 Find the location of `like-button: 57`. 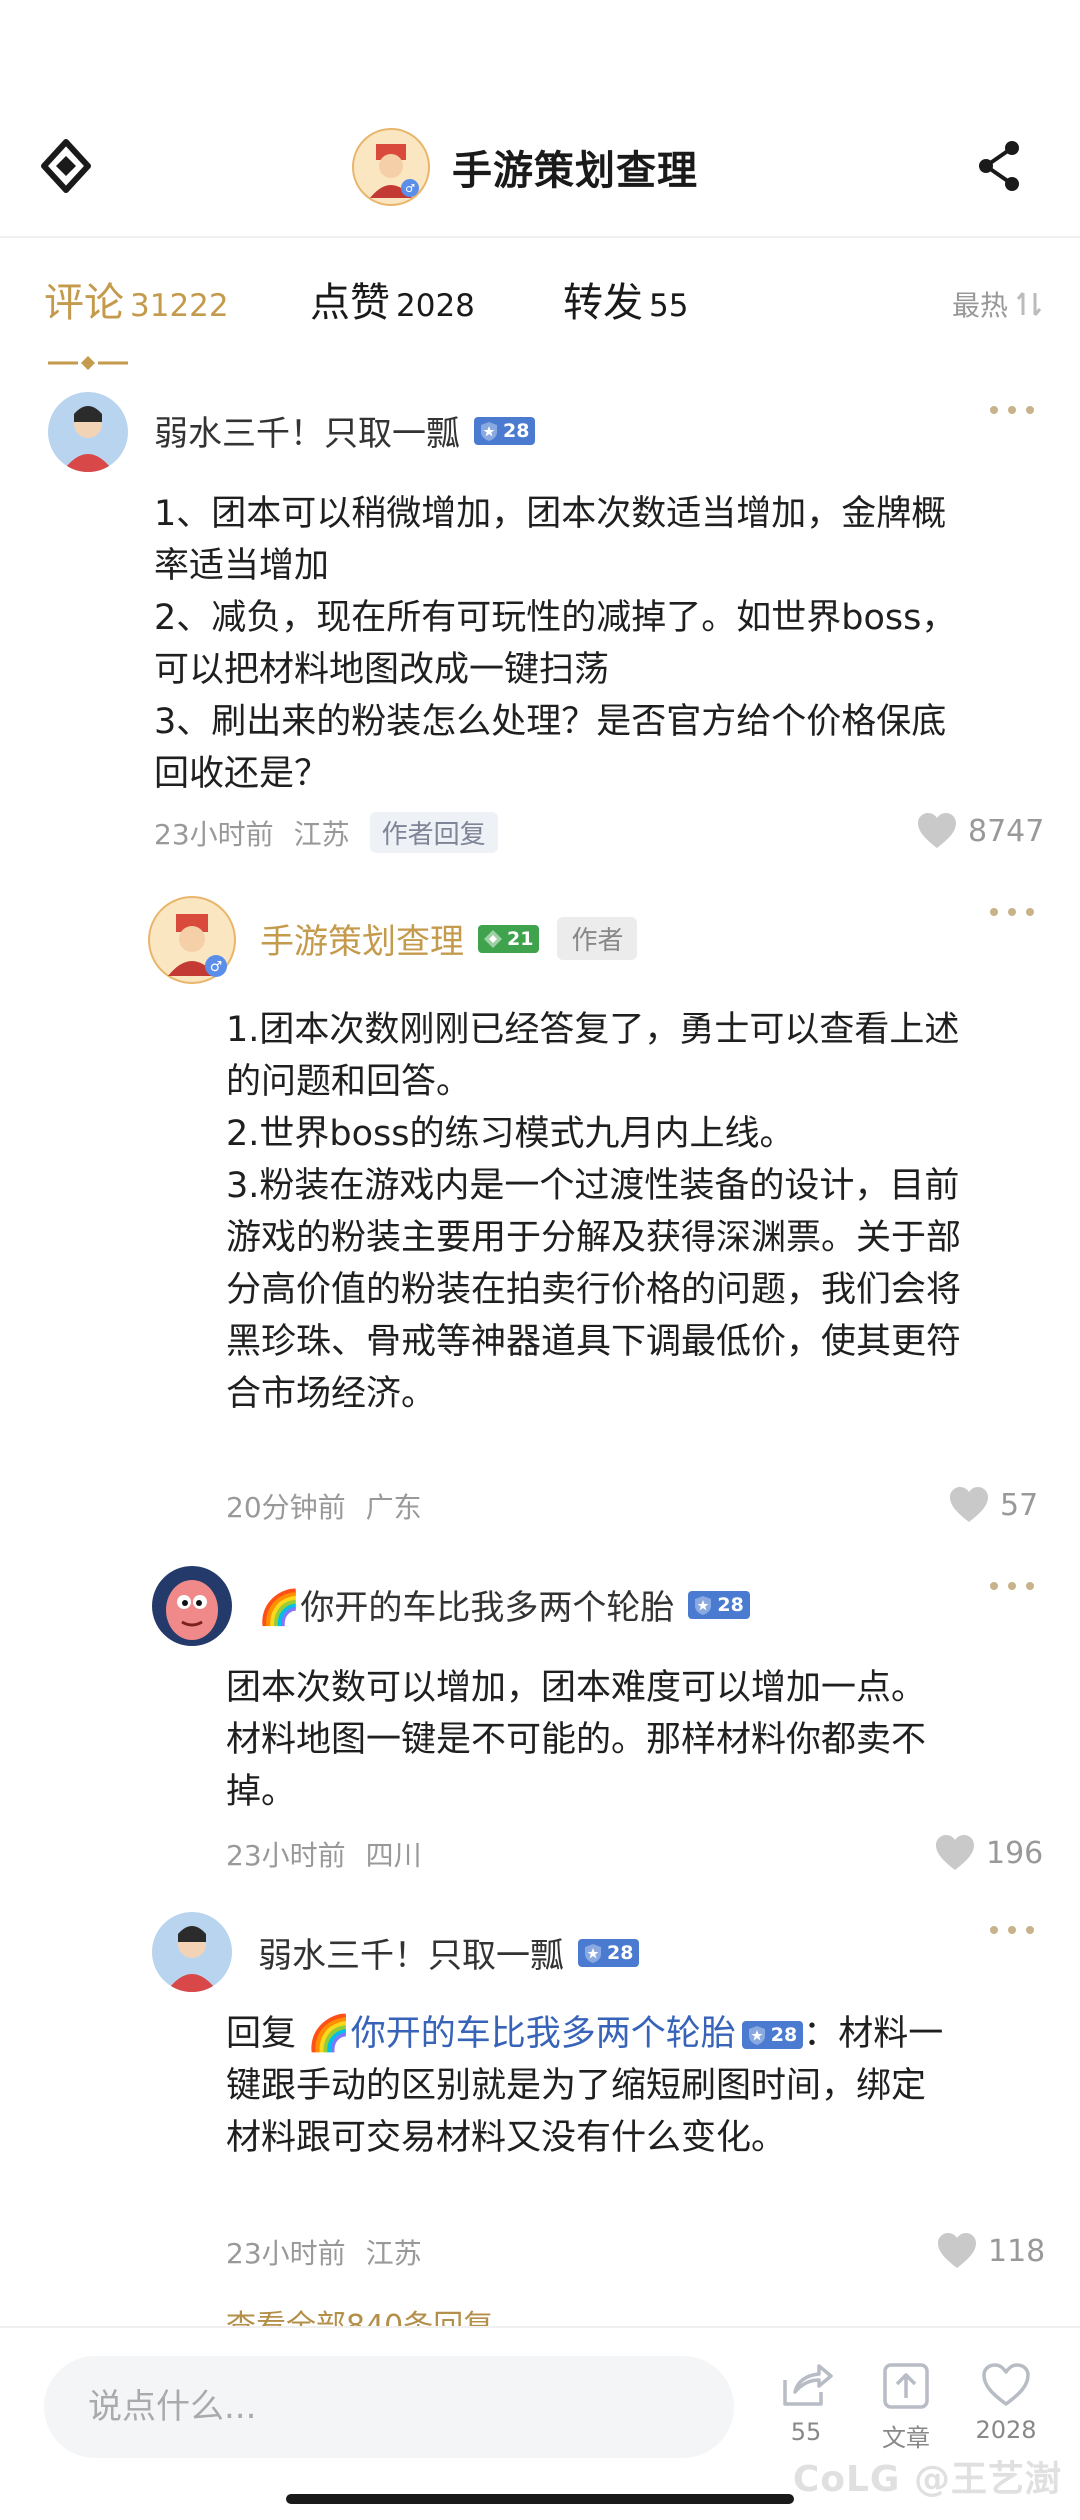

like-button: 57 is located at coordinates (993, 1505).